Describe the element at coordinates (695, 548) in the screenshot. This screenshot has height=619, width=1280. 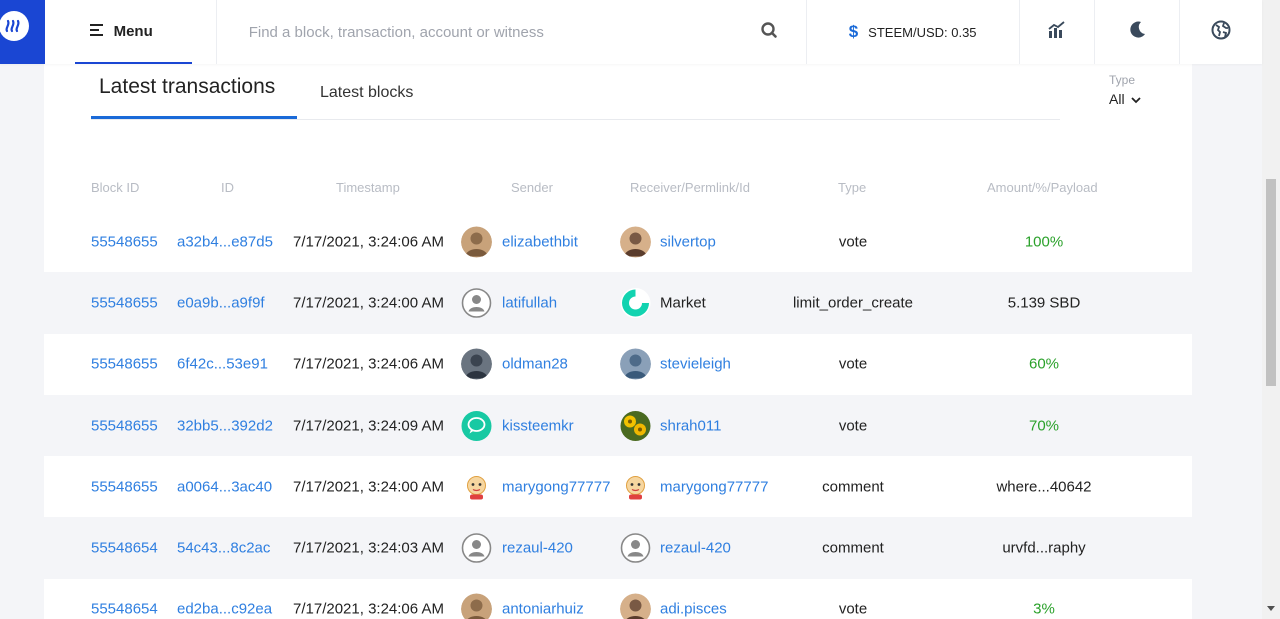
I see `receiver-link: rezaul-420` at that location.